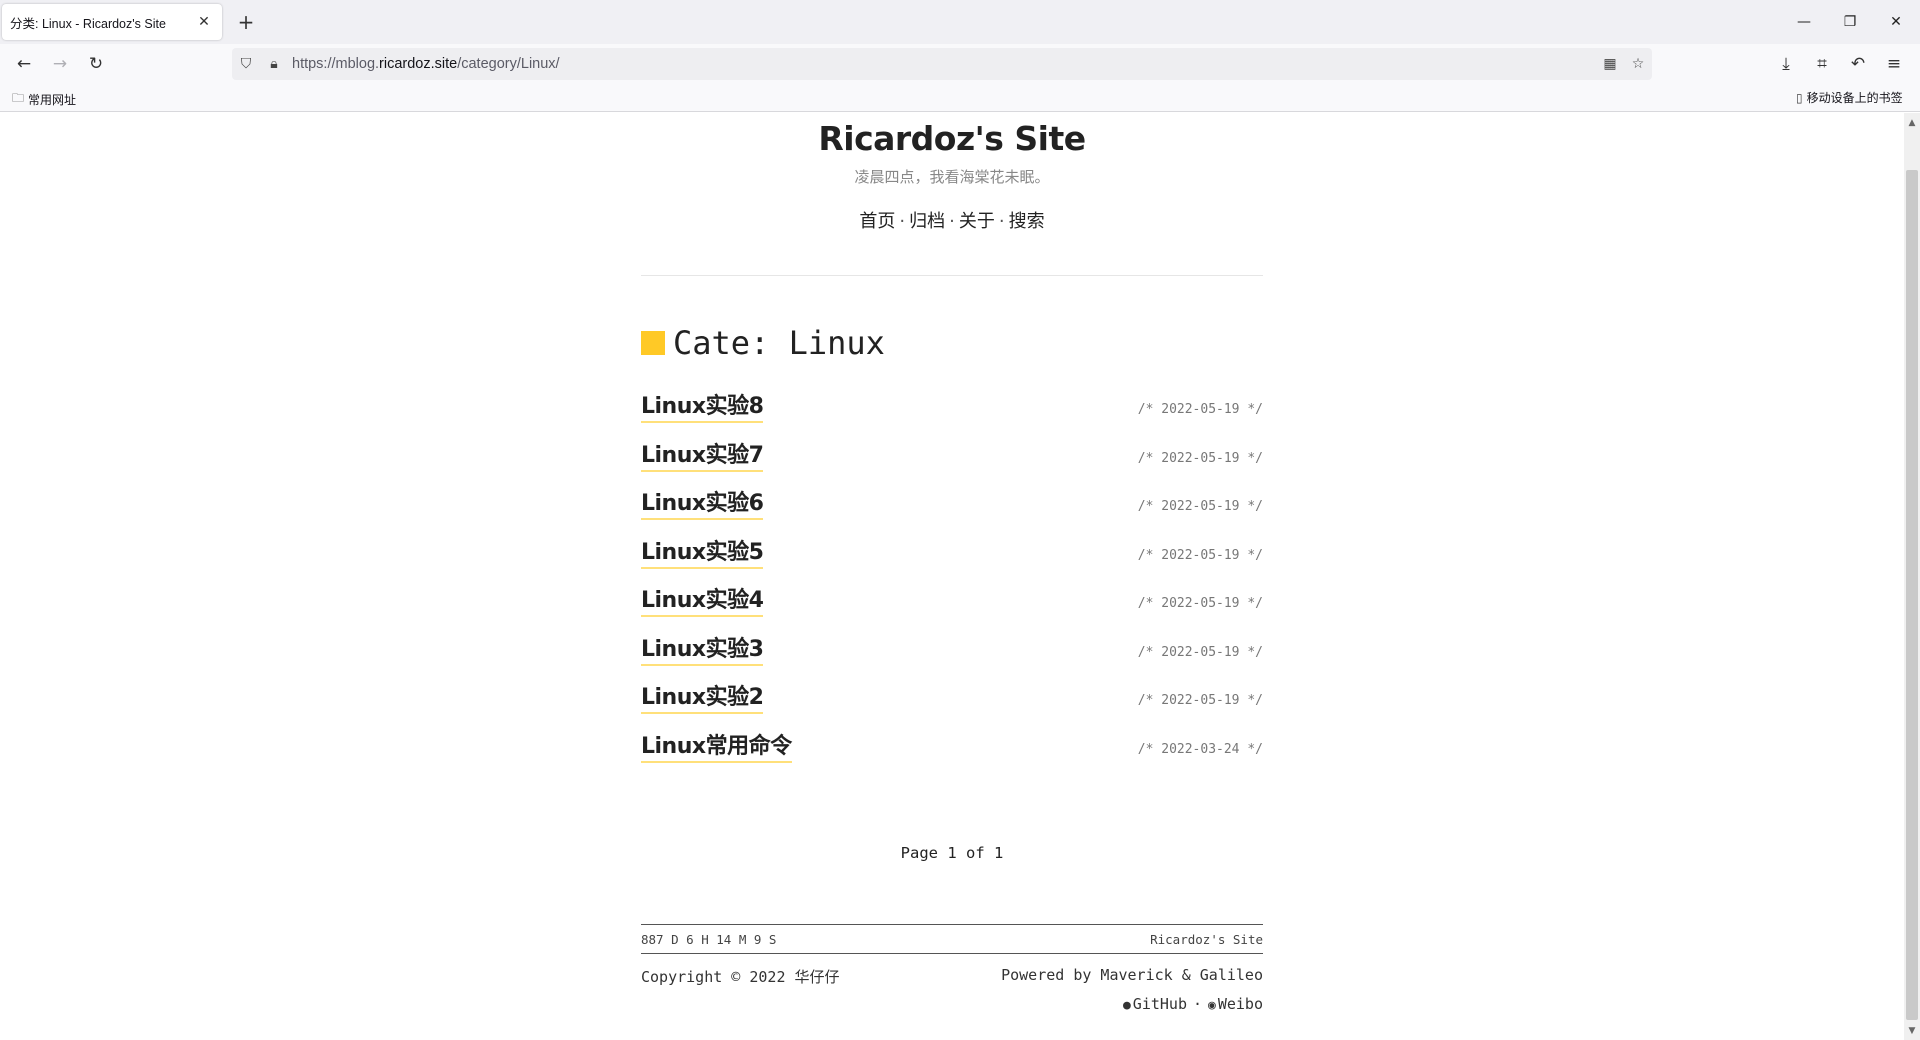 The height and width of the screenshot is (1040, 1920). I want to click on list-item: Linux实验8 /* 2022-05-19 */, so click(952, 412).